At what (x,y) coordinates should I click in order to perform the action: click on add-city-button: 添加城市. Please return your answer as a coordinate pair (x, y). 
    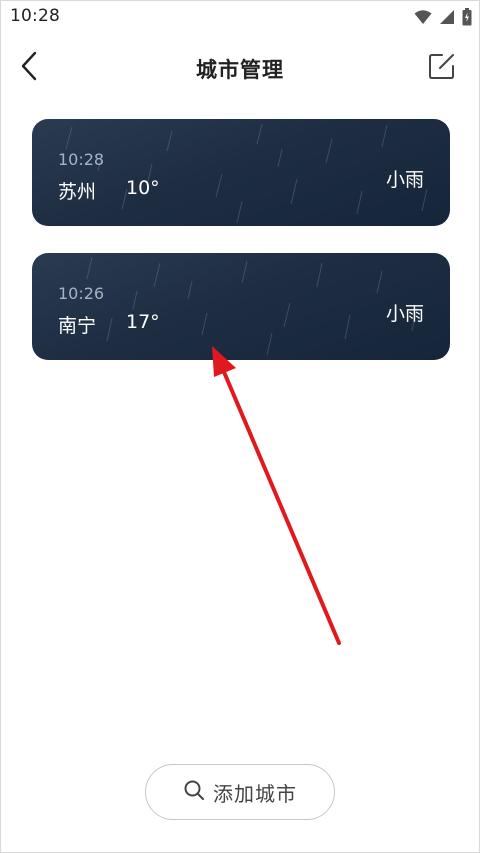
    Looking at the image, I should click on (240, 792).